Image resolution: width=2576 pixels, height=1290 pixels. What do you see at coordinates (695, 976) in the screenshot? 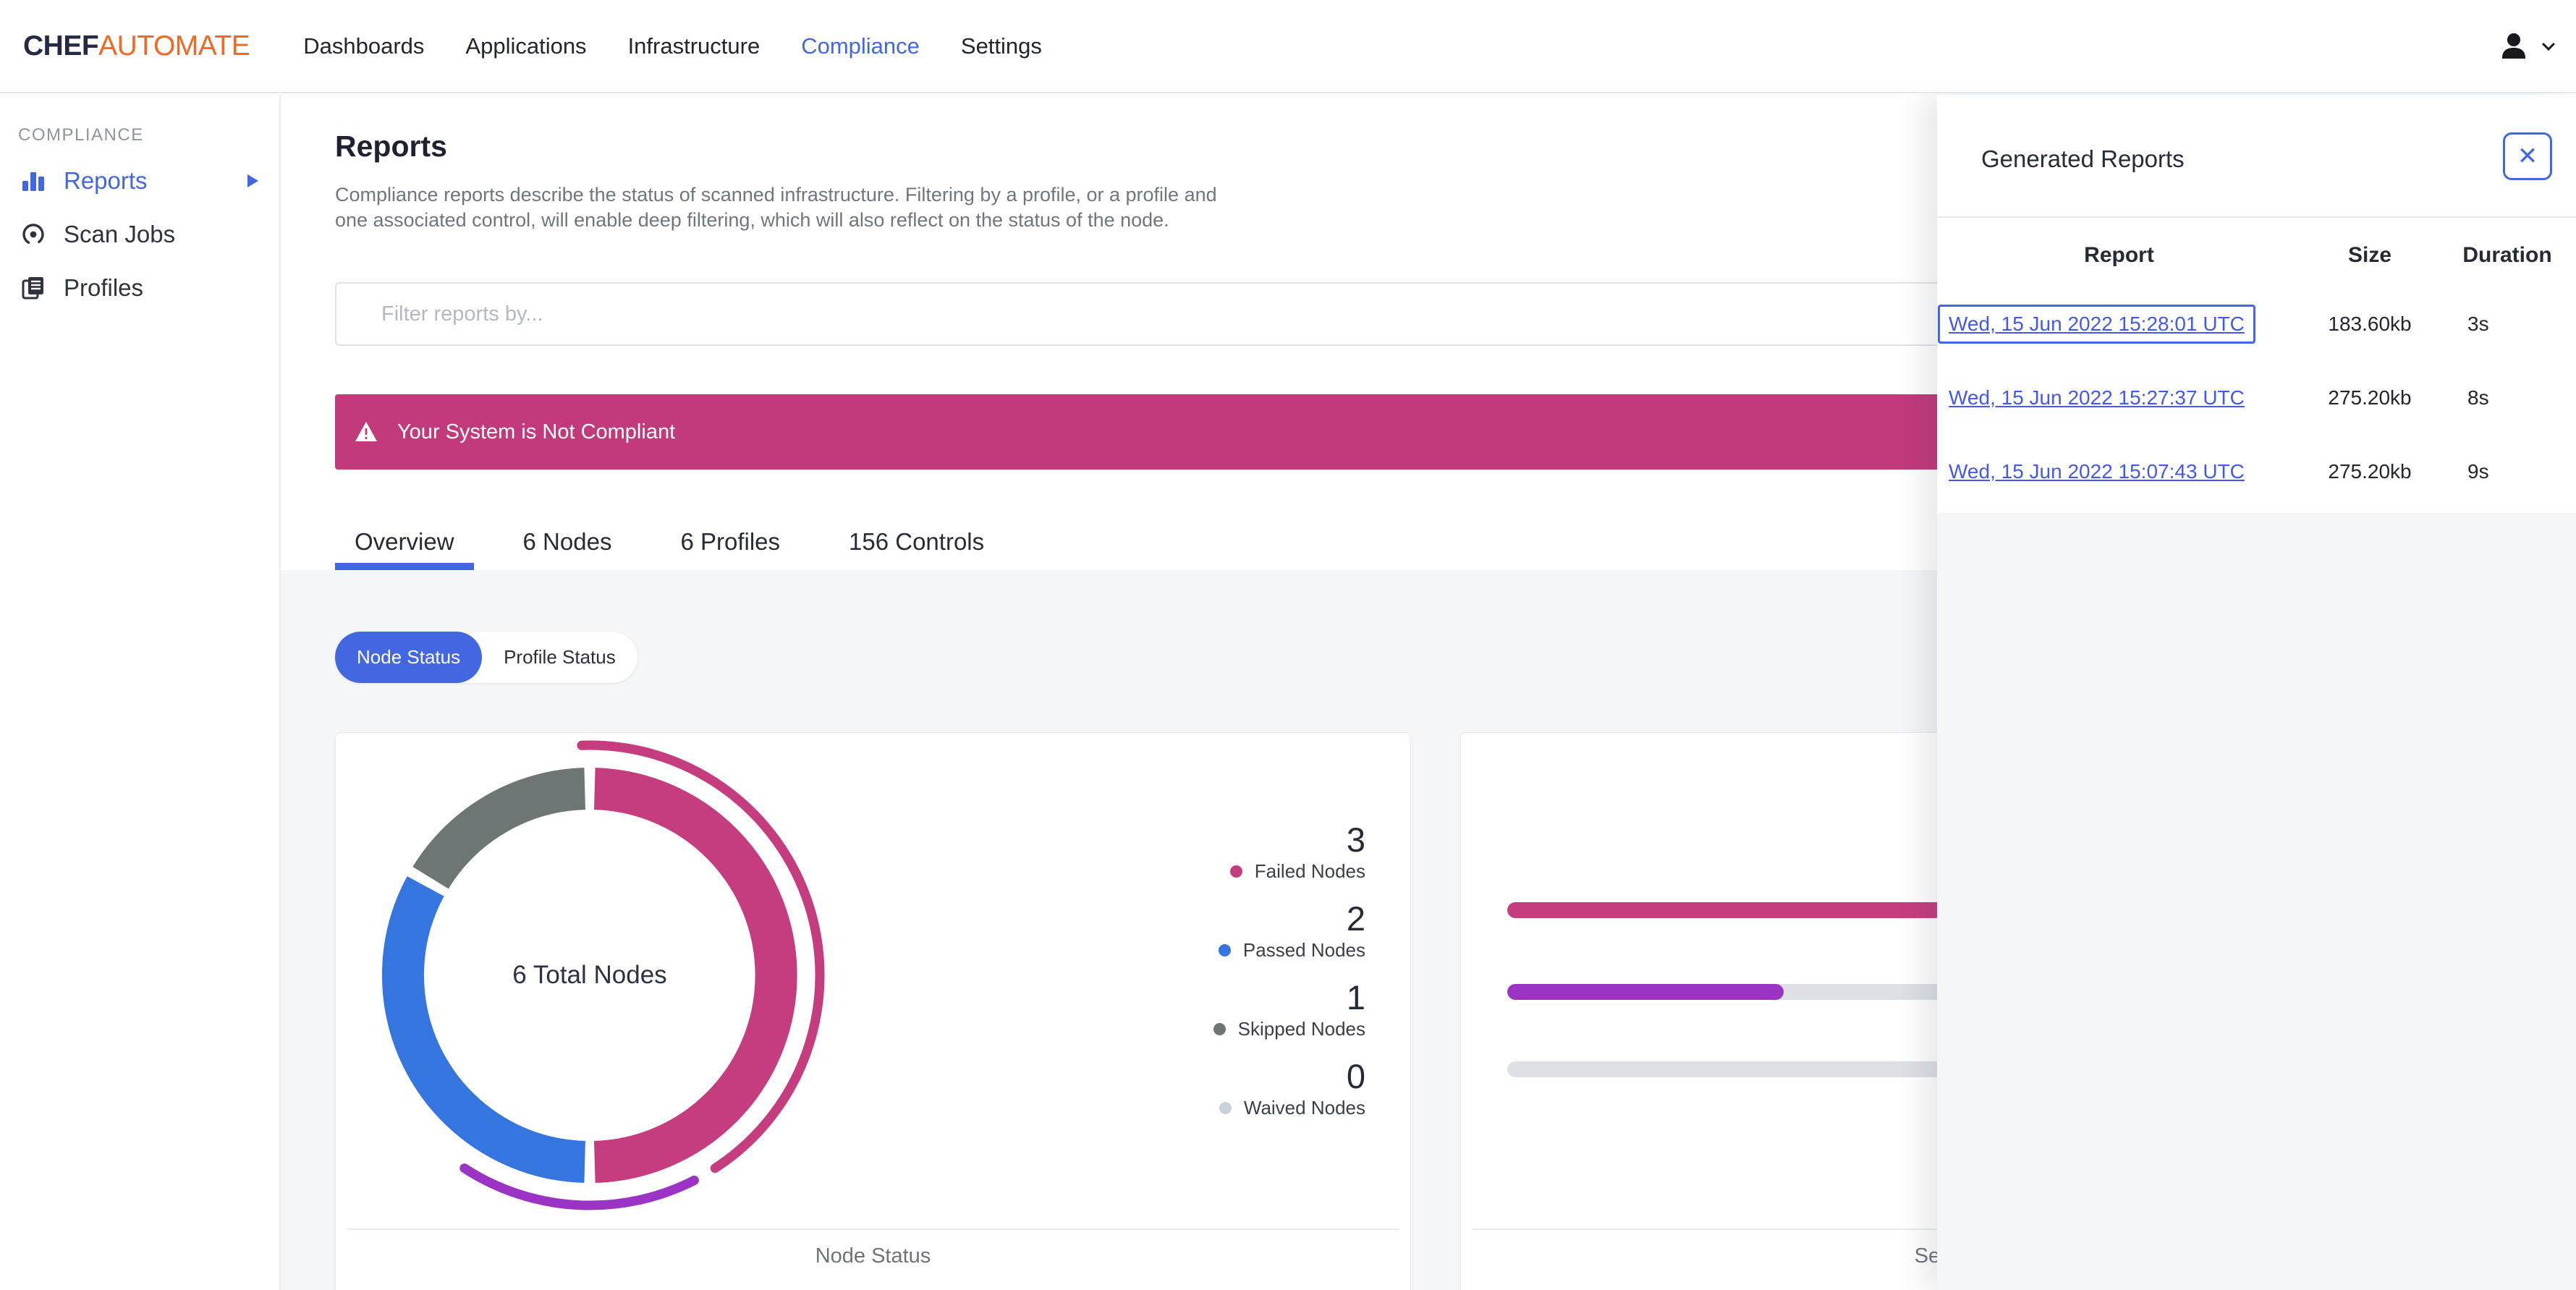
I see `donut-failed-segment` at bounding box center [695, 976].